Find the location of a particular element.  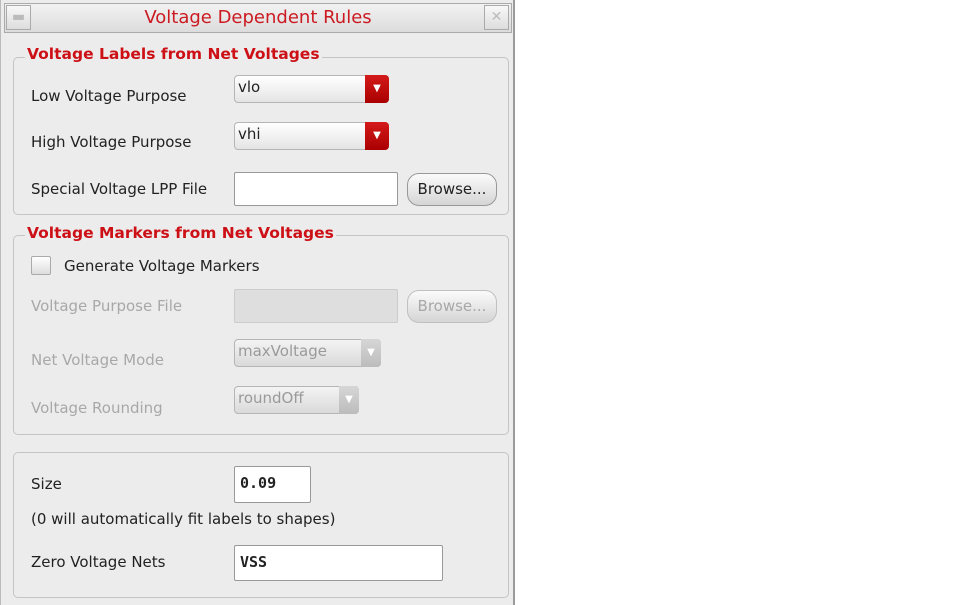

high-voltage-purpose-label: High Voltage Purpose is located at coordinates (111, 142).